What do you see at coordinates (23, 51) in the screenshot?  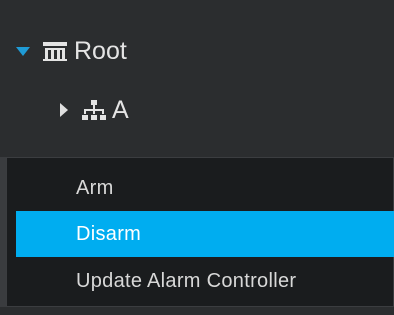 I see `expand-caret-icon` at bounding box center [23, 51].